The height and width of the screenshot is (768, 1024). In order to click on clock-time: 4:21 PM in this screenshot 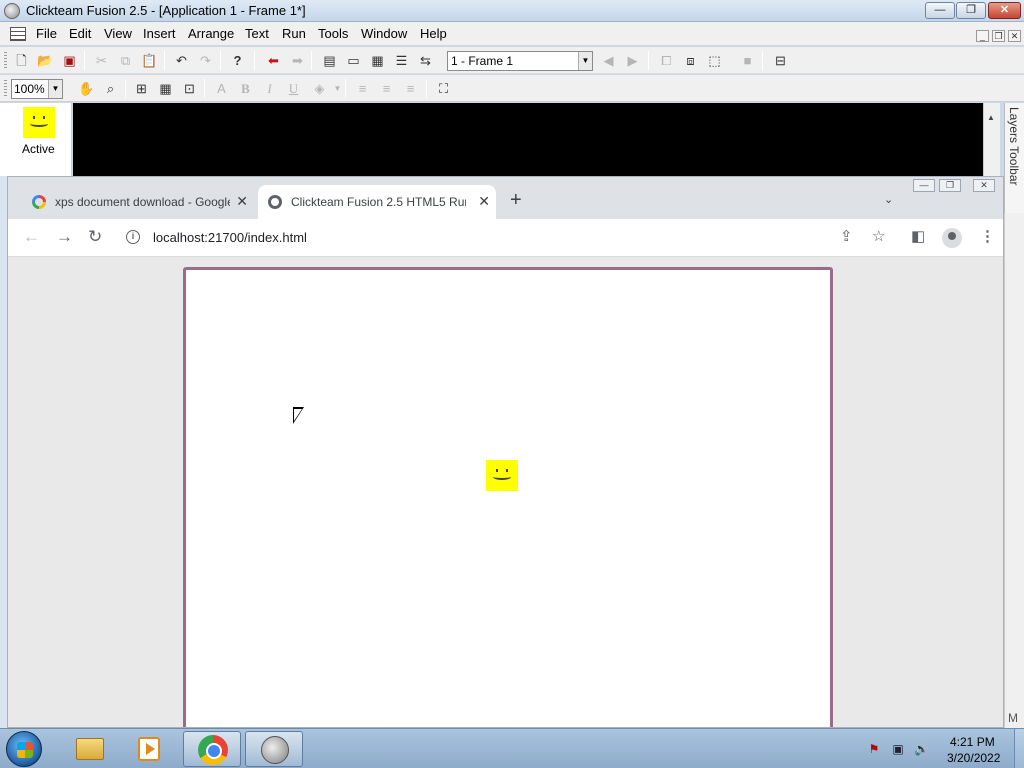, I will do `click(972, 742)`.